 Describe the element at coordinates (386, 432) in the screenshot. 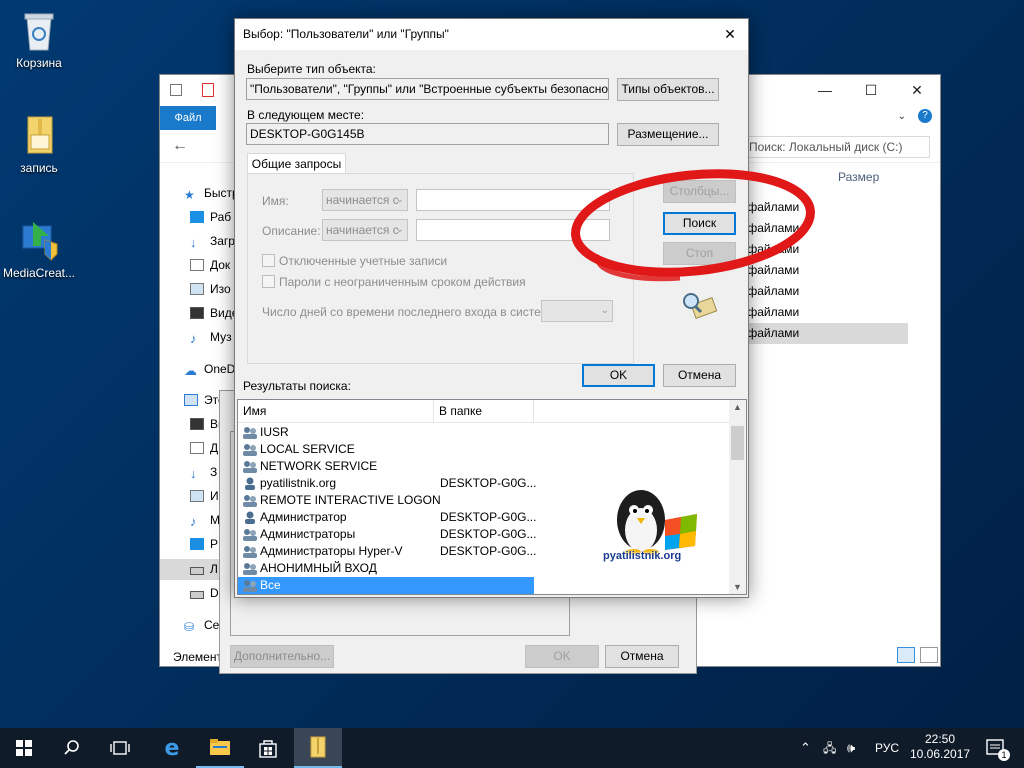

I see `result-row: IUSR` at that location.